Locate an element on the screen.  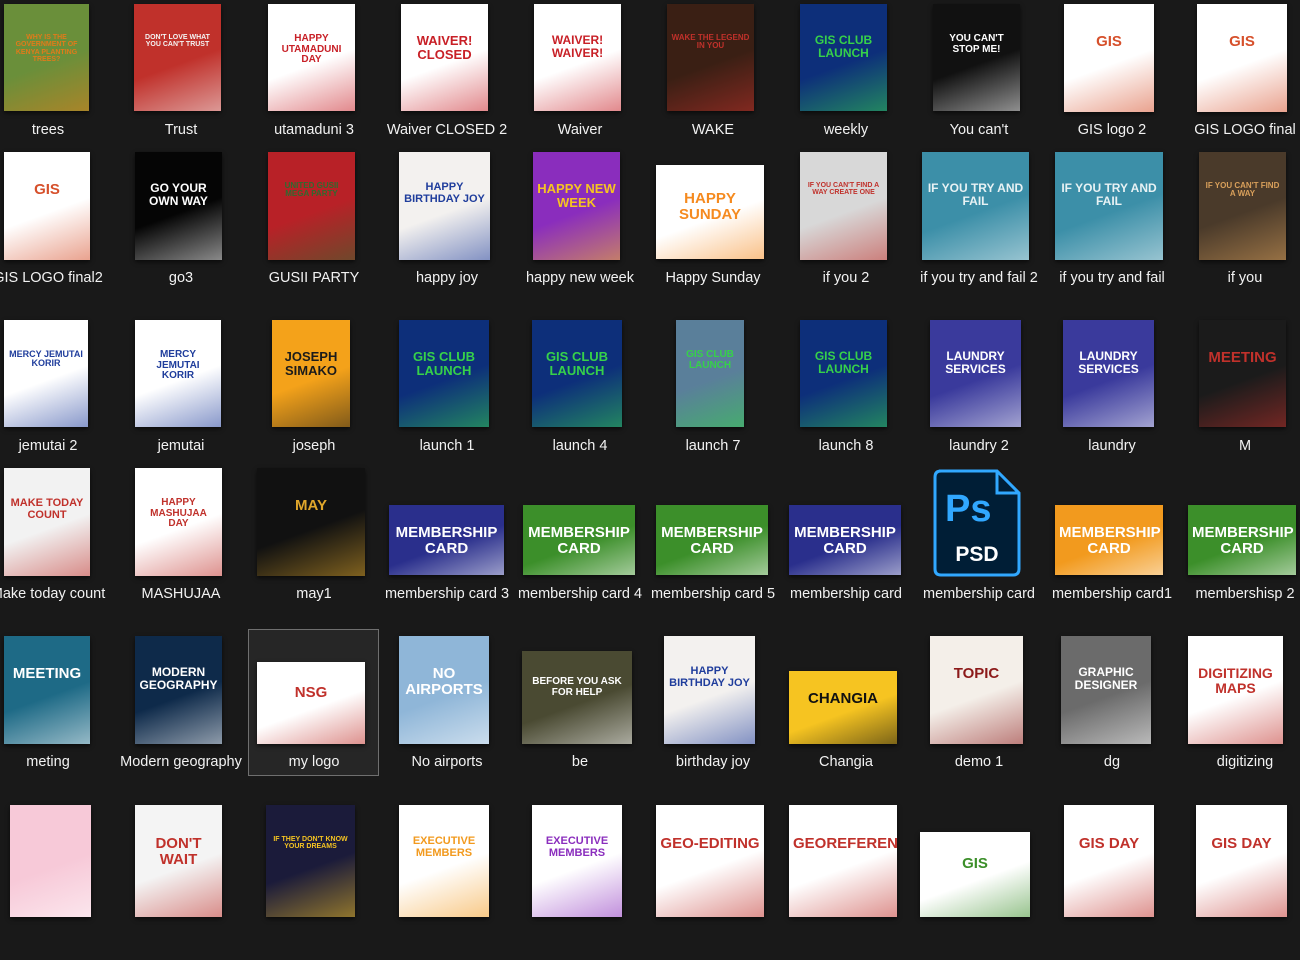
file-name-label: GIS LOGO final2 is located at coordinates (51, 278).